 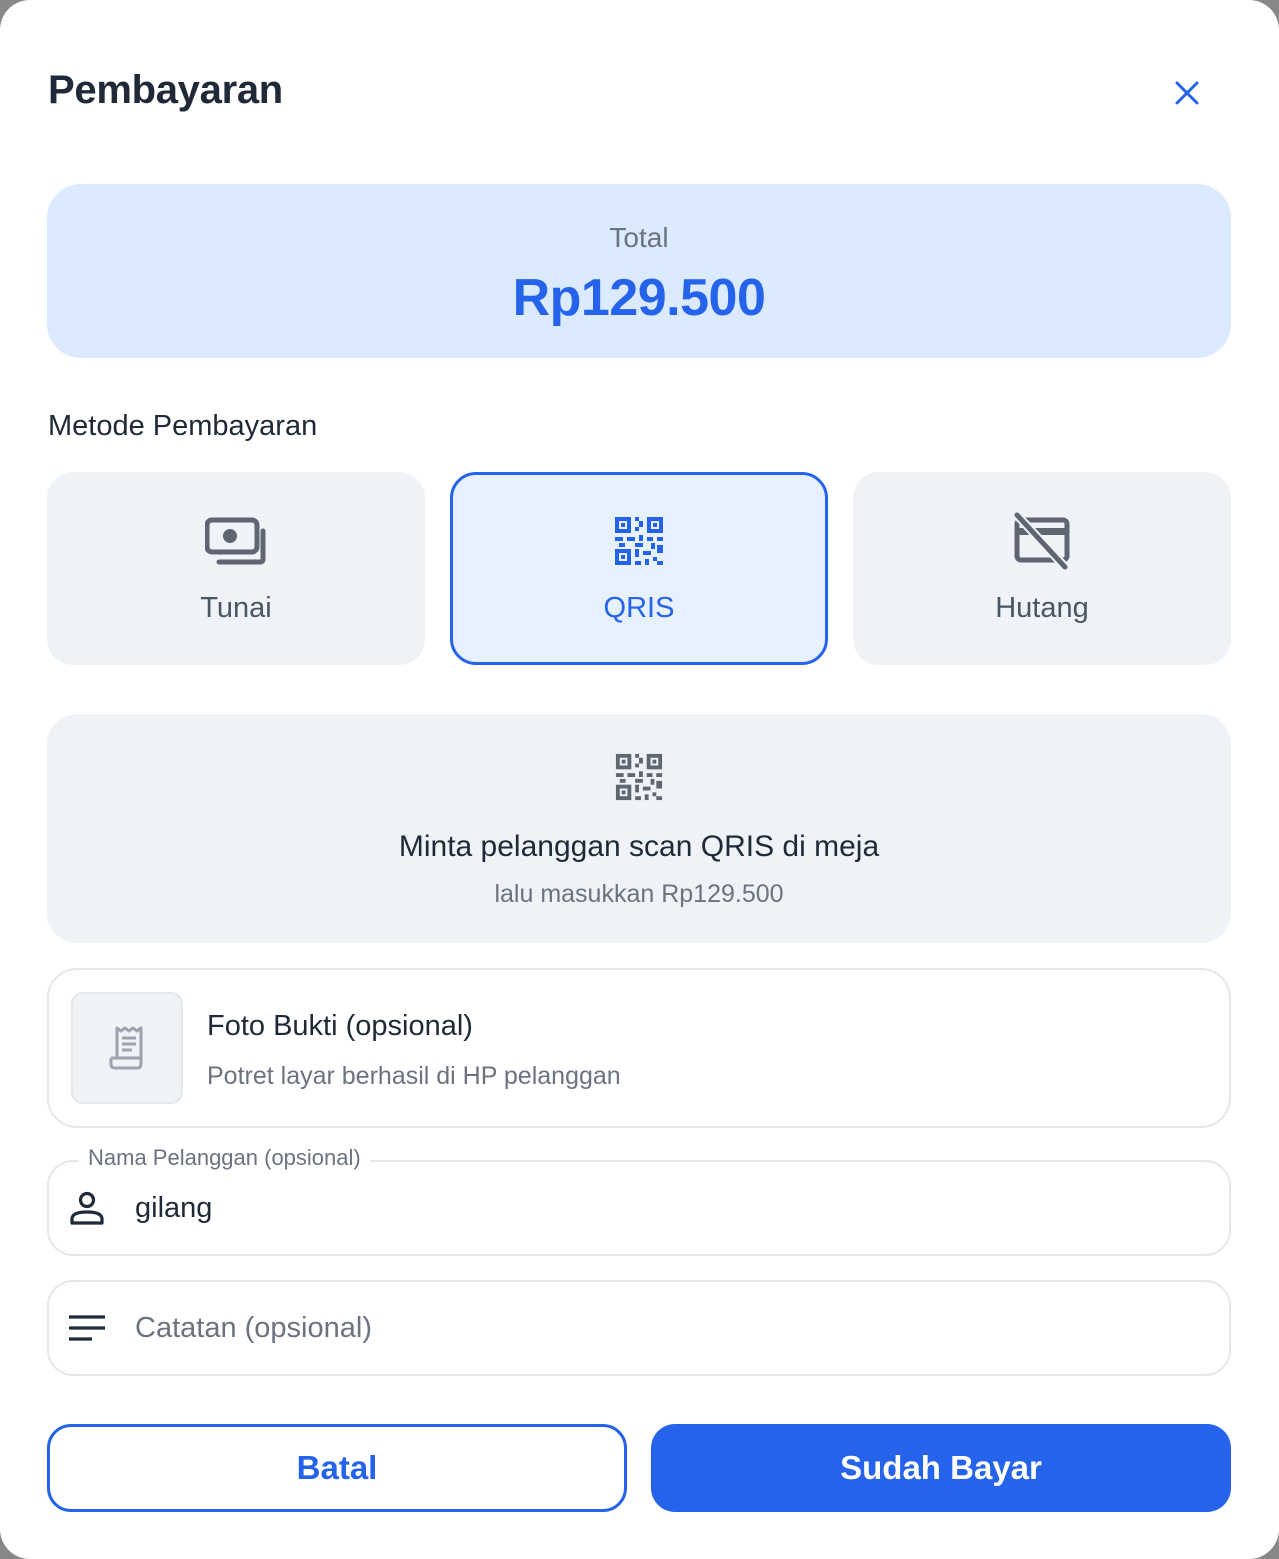 I want to click on close-icon, so click(x=1187, y=93).